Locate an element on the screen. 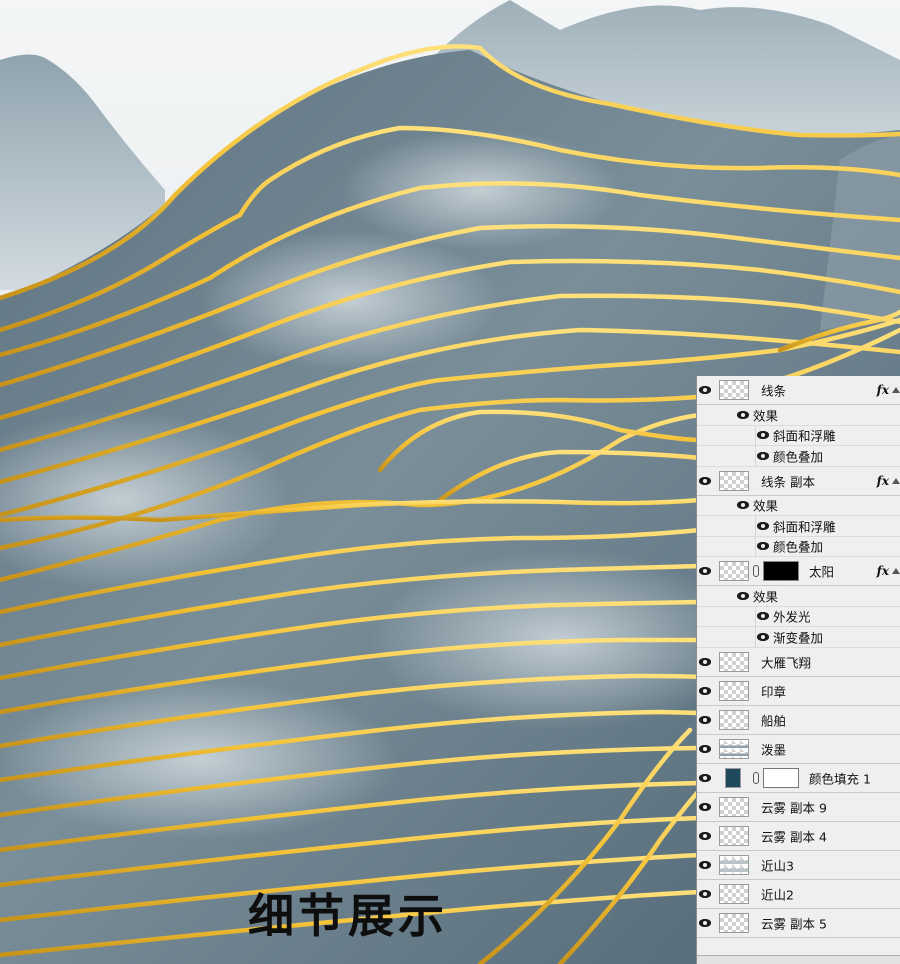  layer-row: 近山3 is located at coordinates (798, 865).